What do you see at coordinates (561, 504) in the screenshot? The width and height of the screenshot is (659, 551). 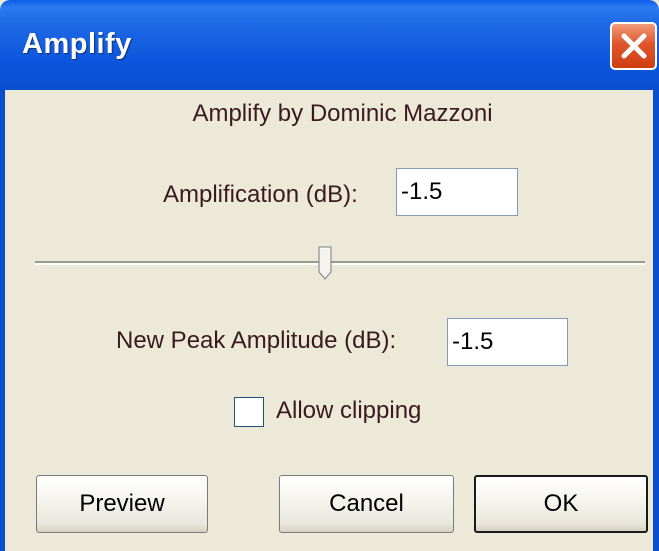 I see `ok-button: OK` at bounding box center [561, 504].